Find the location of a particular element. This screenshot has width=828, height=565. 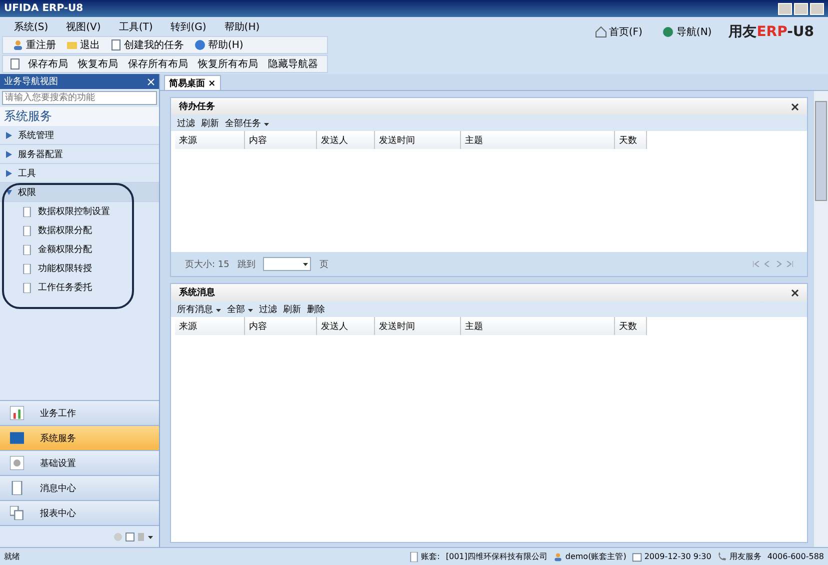

tree-item: 金额权限分配 is located at coordinates (79, 249).